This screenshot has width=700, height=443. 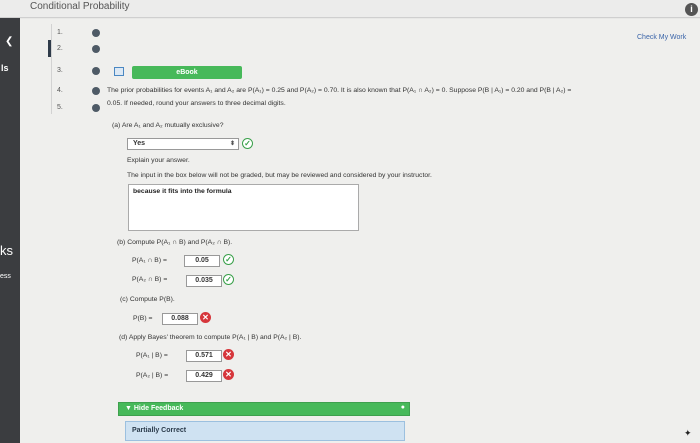 What do you see at coordinates (119, 71) in the screenshot?
I see `ebook-icon` at bounding box center [119, 71].